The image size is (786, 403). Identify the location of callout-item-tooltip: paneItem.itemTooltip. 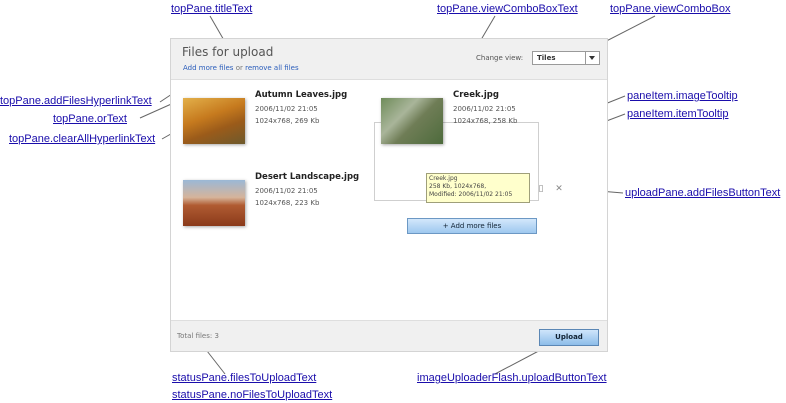
(678, 114).